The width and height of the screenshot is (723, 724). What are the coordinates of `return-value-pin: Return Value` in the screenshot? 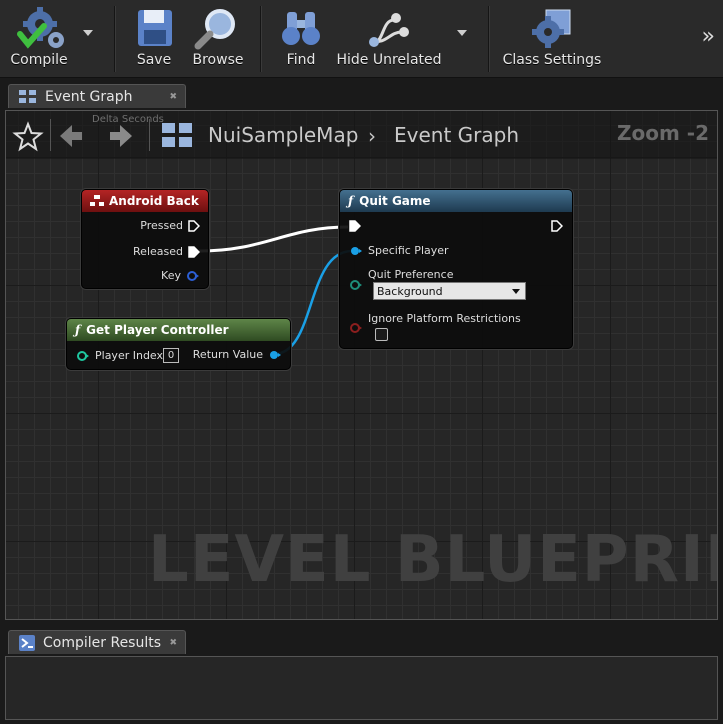 It's located at (237, 354).